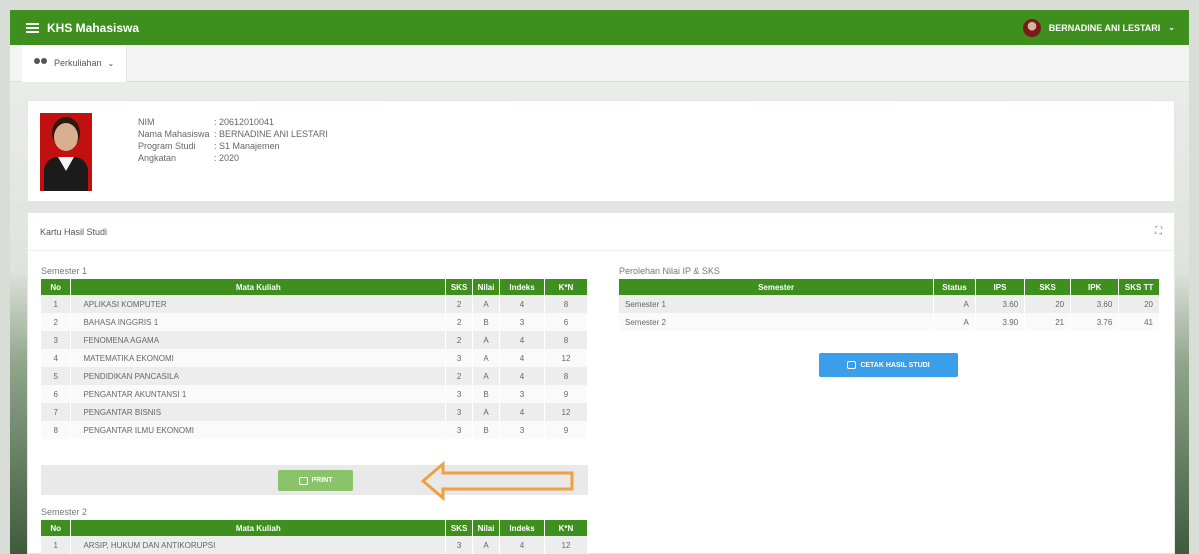 This screenshot has height=554, width=1199. I want to click on cell-mata-kuliah: PENDIDIKAN PANCASILA, so click(258, 376).